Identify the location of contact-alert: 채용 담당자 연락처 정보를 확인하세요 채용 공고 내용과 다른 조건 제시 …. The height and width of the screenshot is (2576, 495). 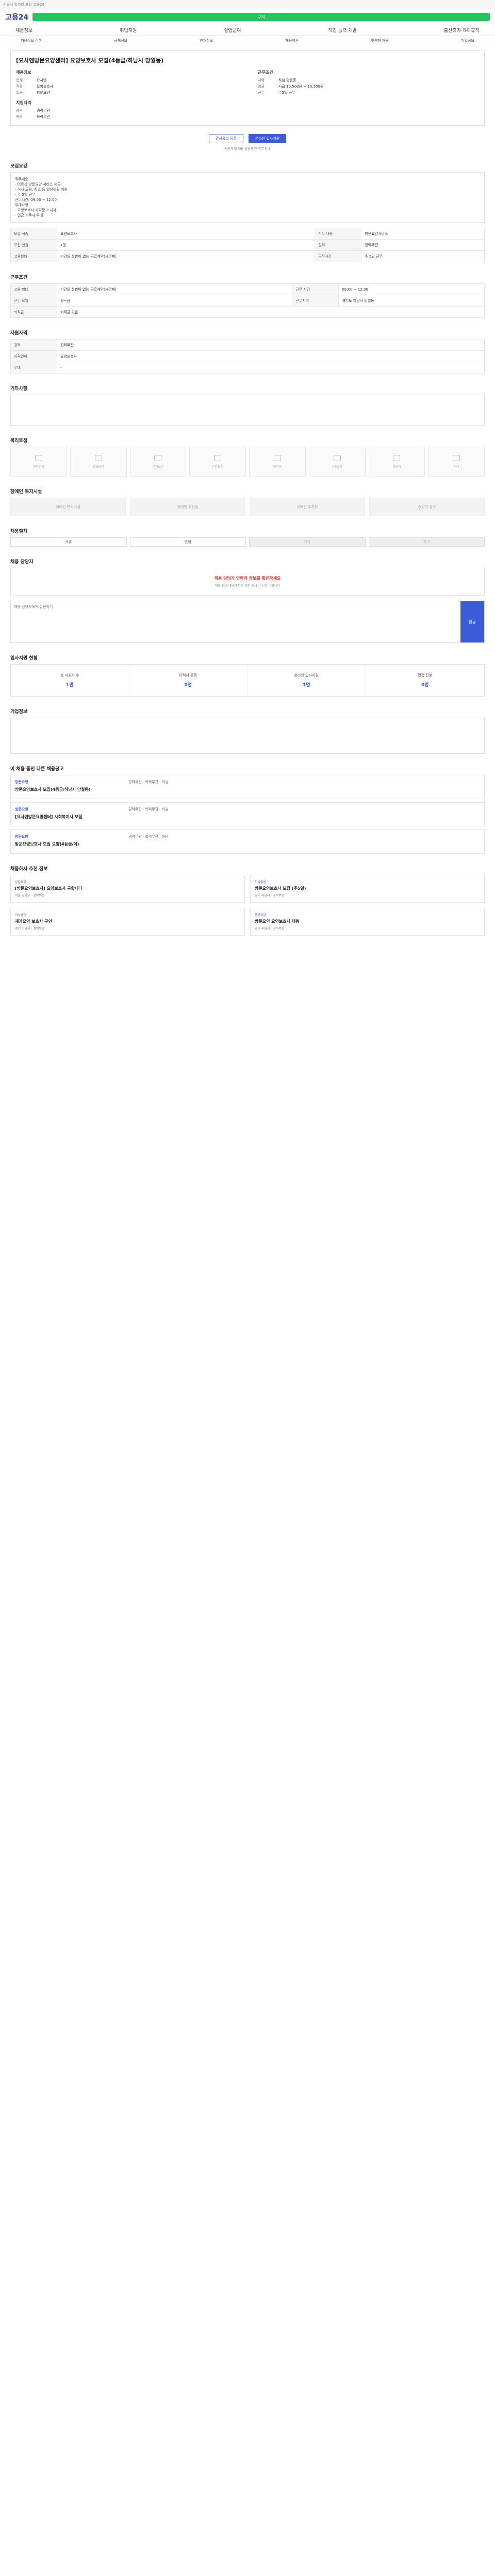
(247, 582).